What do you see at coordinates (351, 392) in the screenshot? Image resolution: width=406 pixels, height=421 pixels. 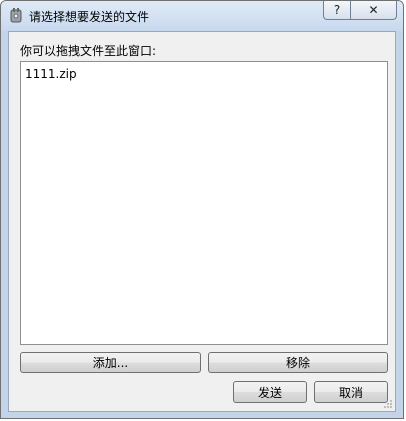 I see `cancel-button: 取消` at bounding box center [351, 392].